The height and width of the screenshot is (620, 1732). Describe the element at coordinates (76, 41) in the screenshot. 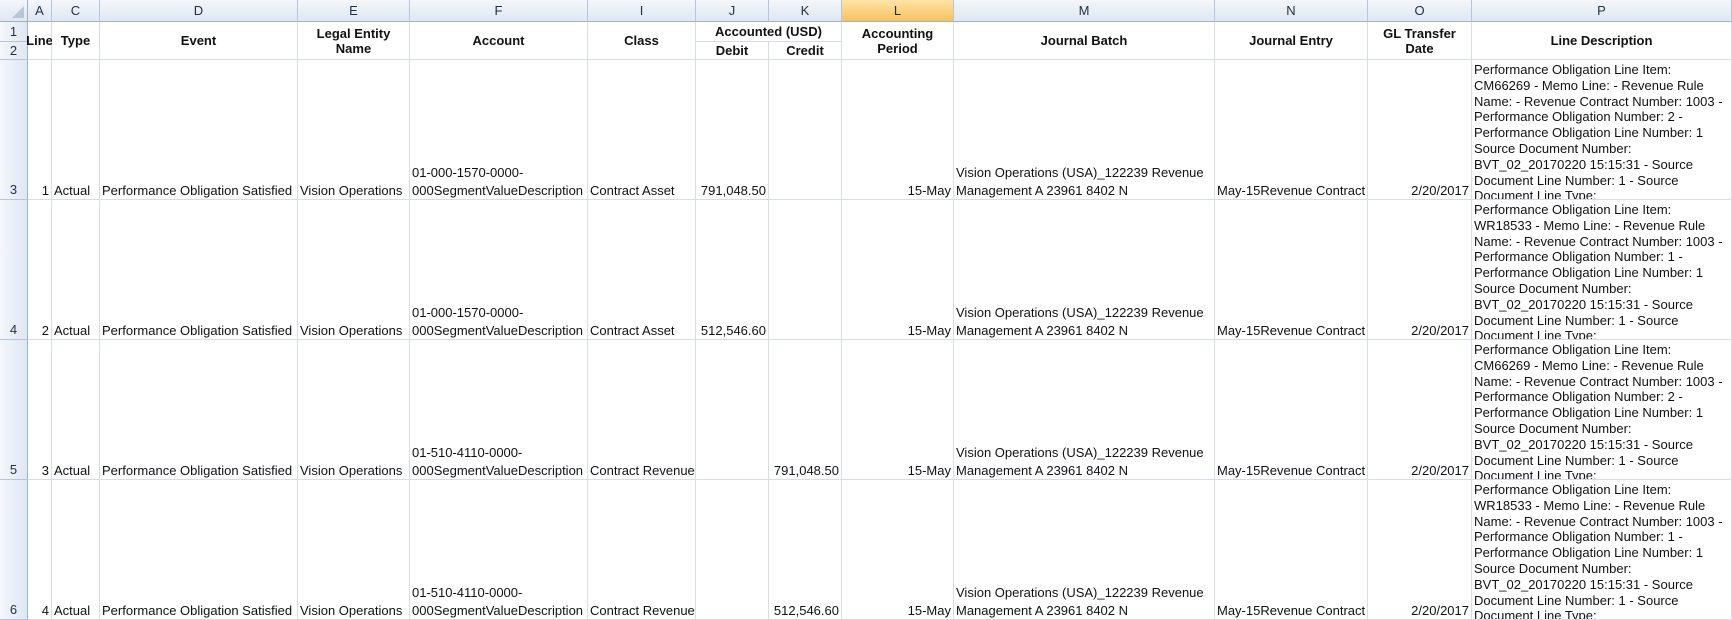

I see `header-type: Type` at that location.